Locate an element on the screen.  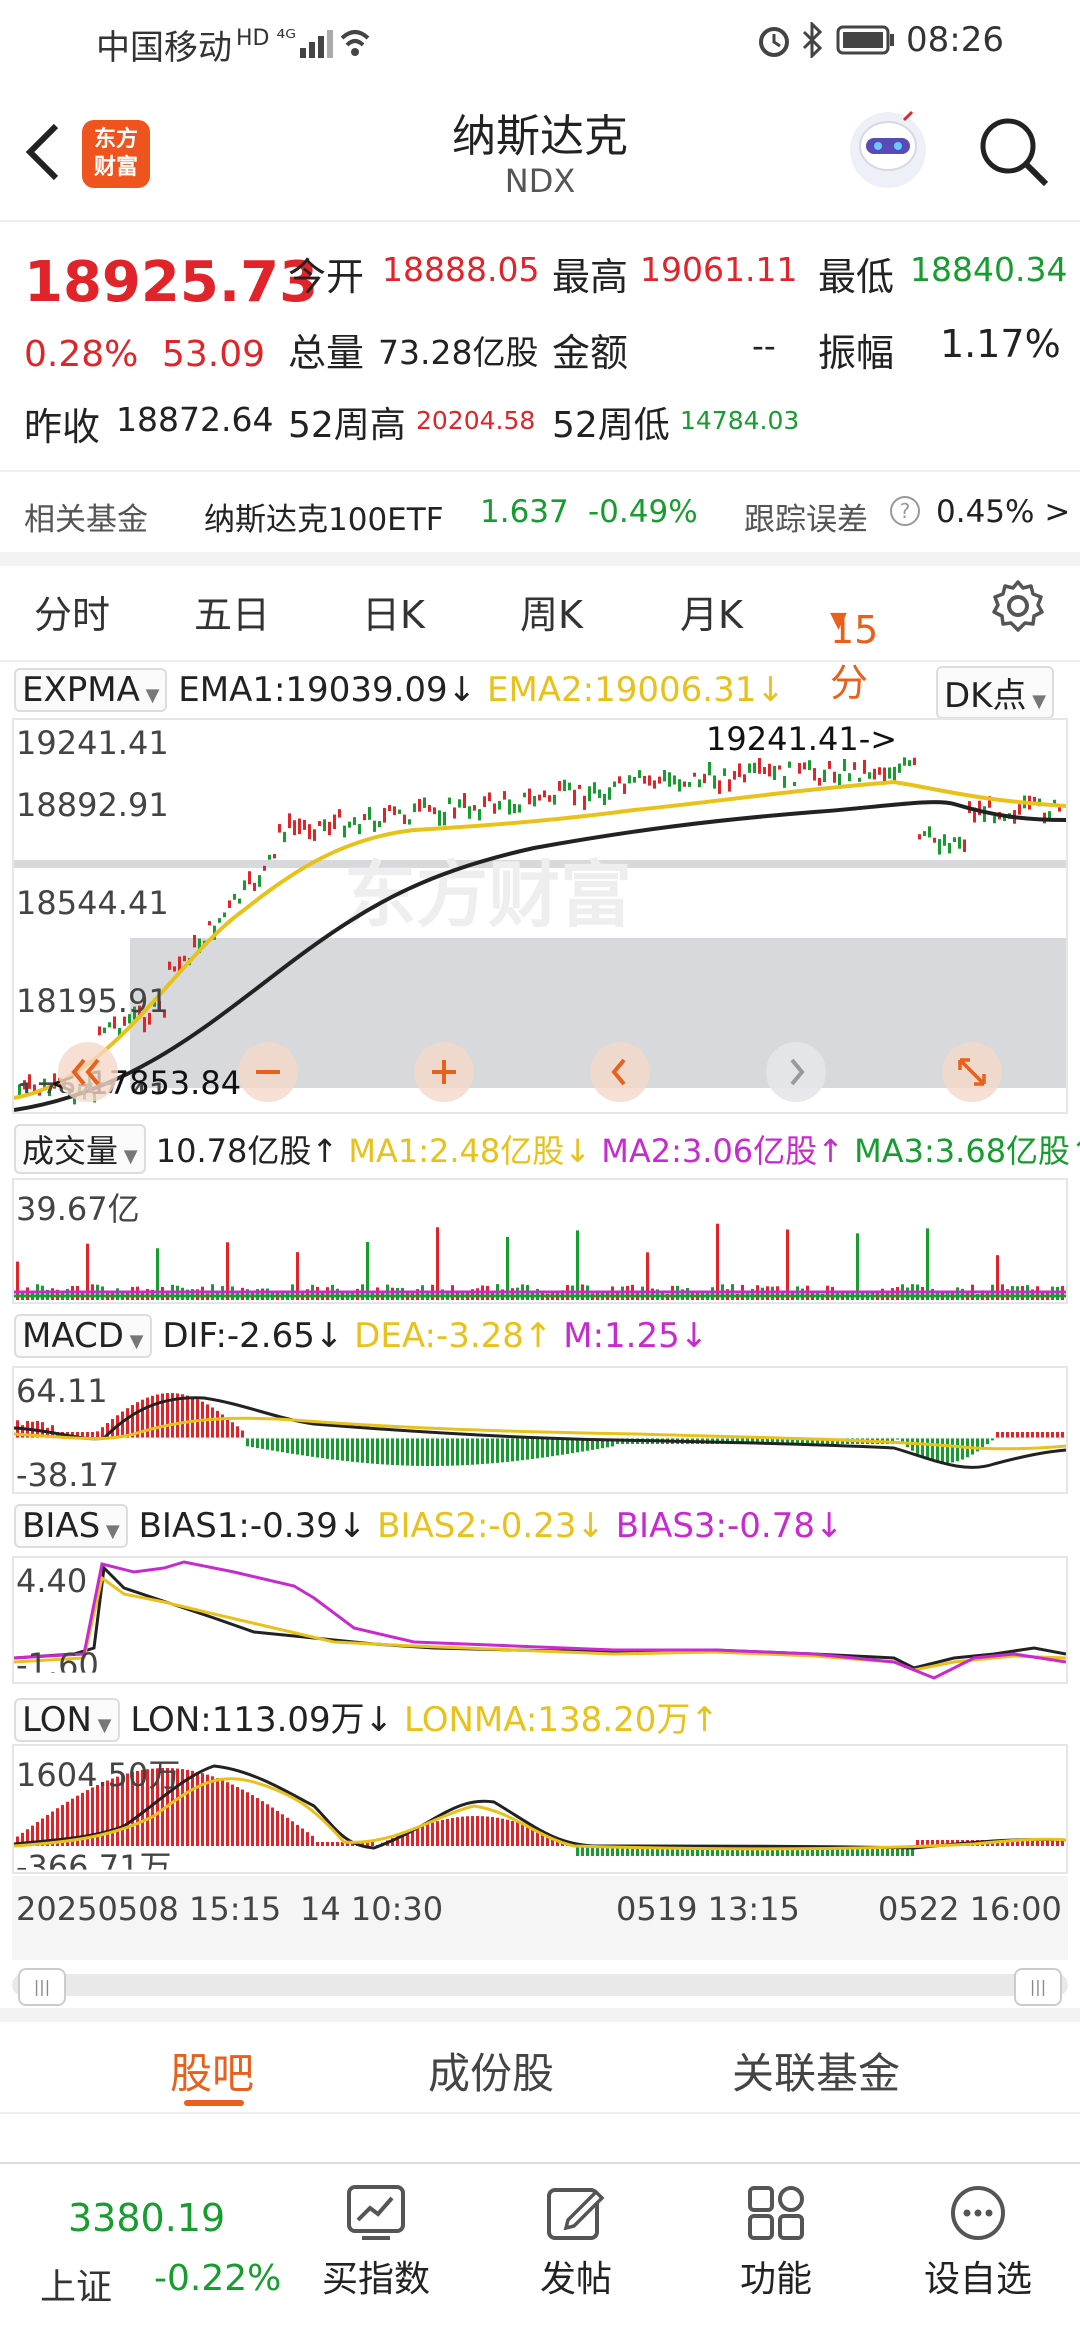
robot-avatar-icon is located at coordinates (888, 152).